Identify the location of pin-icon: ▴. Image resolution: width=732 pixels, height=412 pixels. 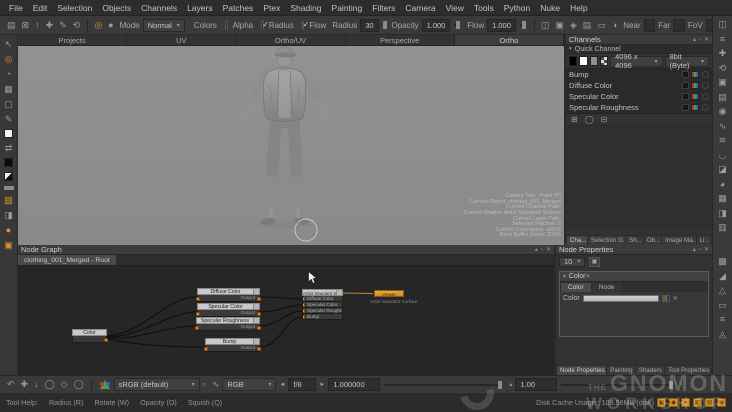
(694, 249).